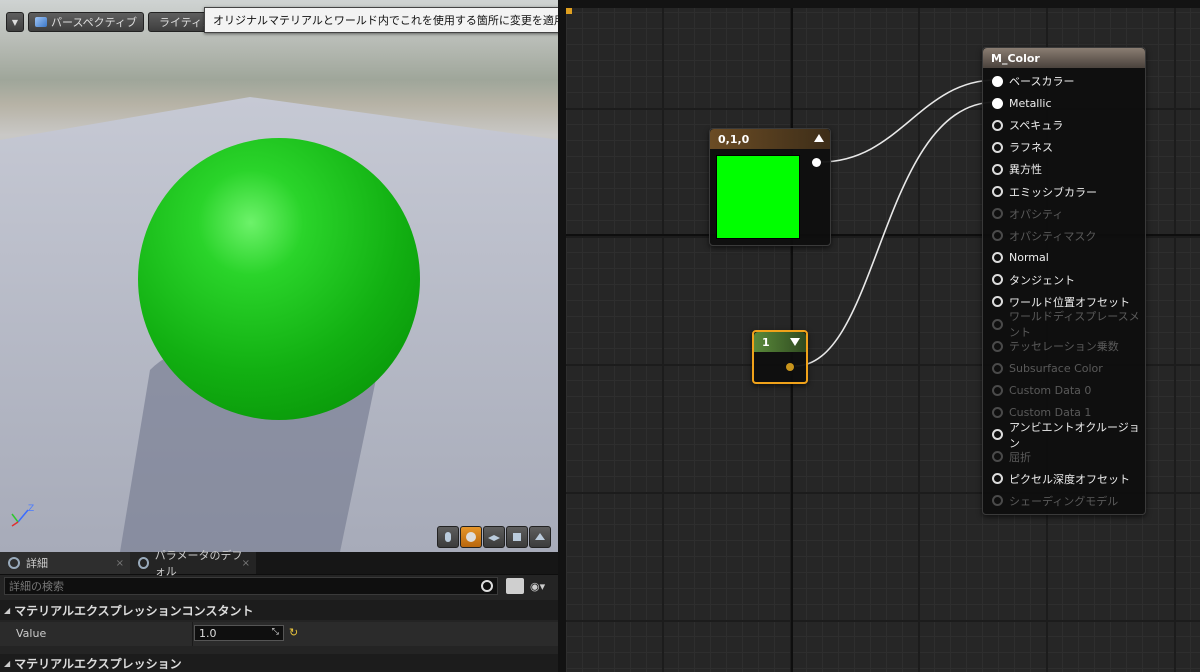 The width and height of the screenshot is (1200, 672). Describe the element at coordinates (1064, 58) in the screenshot. I see `material-node-header: M_Color` at that location.